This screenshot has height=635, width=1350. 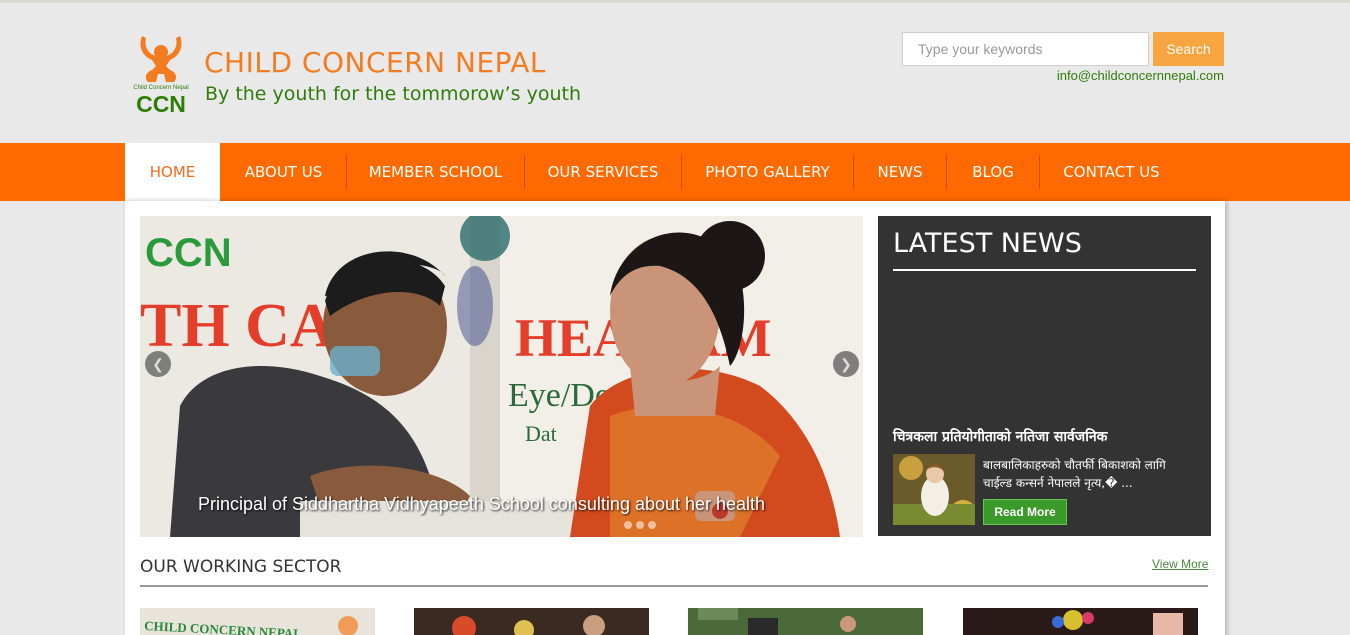 What do you see at coordinates (188, 253) in the screenshot?
I see `banner-text: CCN` at bounding box center [188, 253].